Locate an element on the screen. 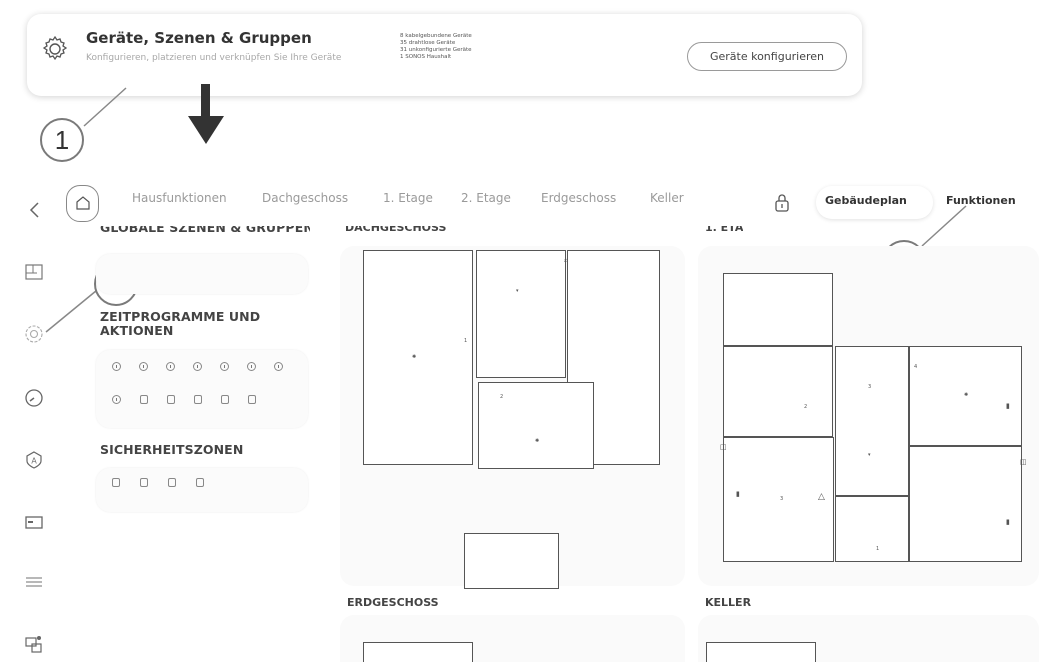 This screenshot has width=1039, height=662. floor-plan-basement is located at coordinates (868, 638).